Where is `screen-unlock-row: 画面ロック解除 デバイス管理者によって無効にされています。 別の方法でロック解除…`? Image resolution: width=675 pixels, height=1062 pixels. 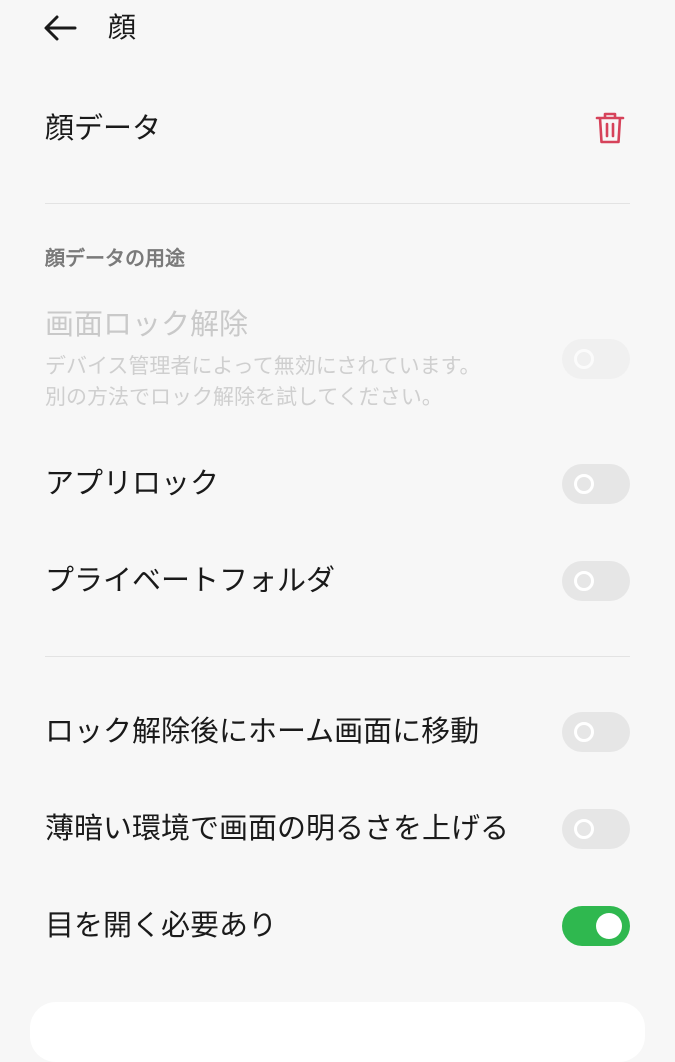 screen-unlock-row: 画面ロック解除 デバイス管理者によって無効にされています。 別の方法でロック解除… is located at coordinates (337, 360).